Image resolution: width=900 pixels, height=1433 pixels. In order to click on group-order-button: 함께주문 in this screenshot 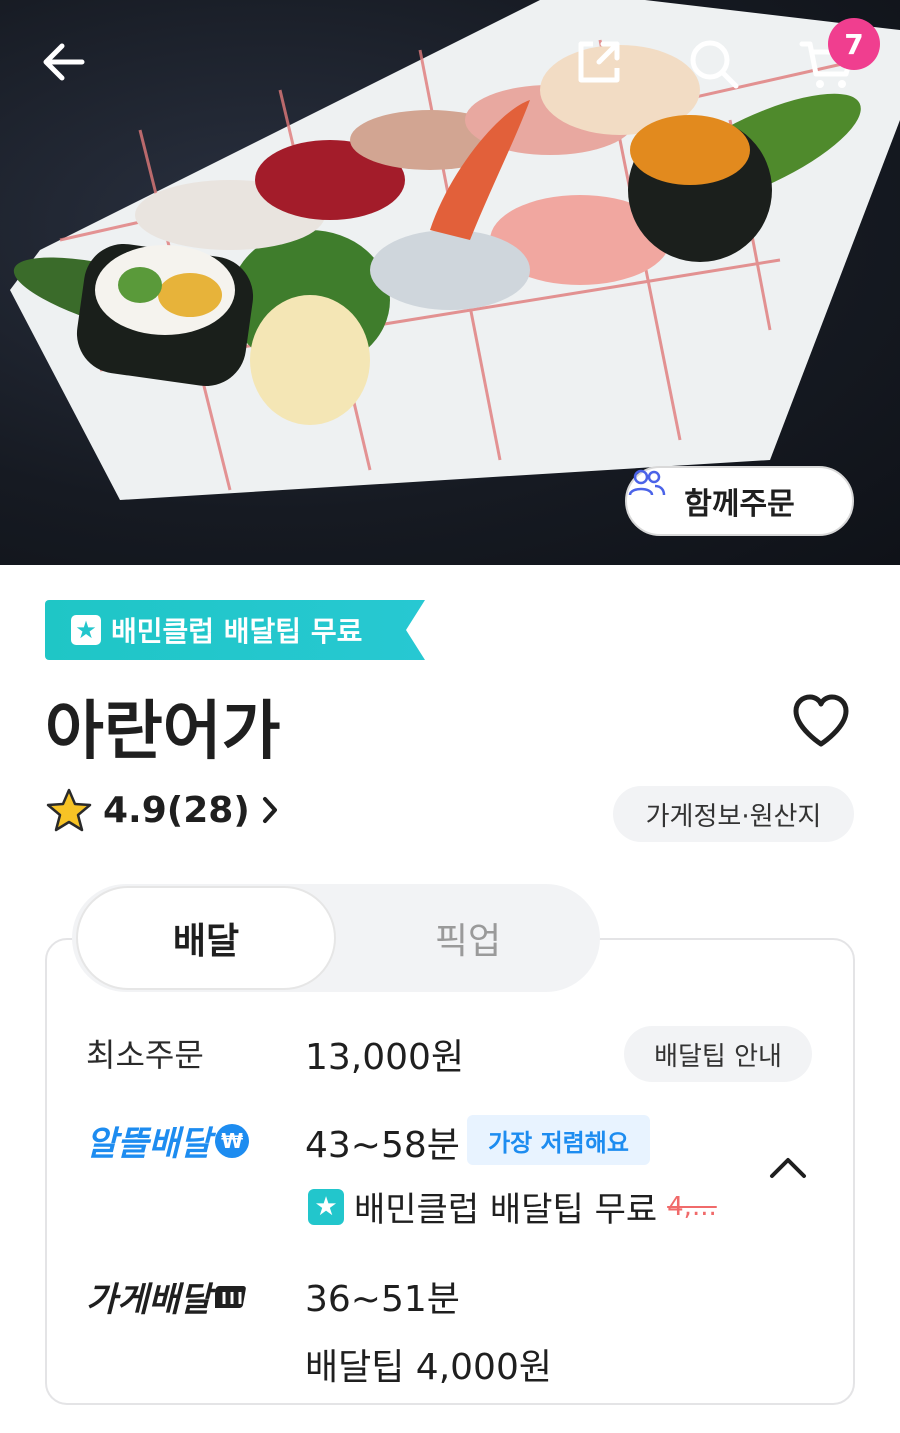, I will do `click(739, 501)`.